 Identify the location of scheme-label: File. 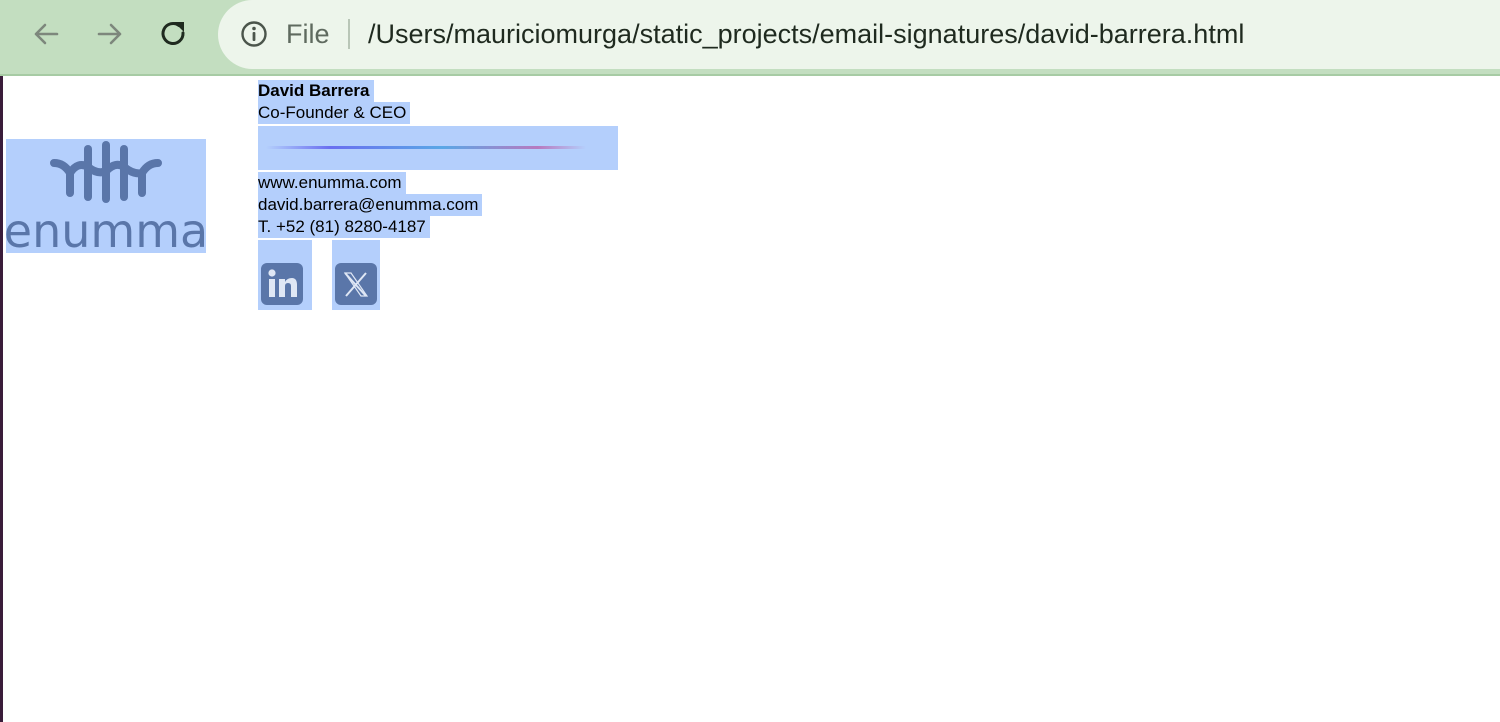
(308, 34).